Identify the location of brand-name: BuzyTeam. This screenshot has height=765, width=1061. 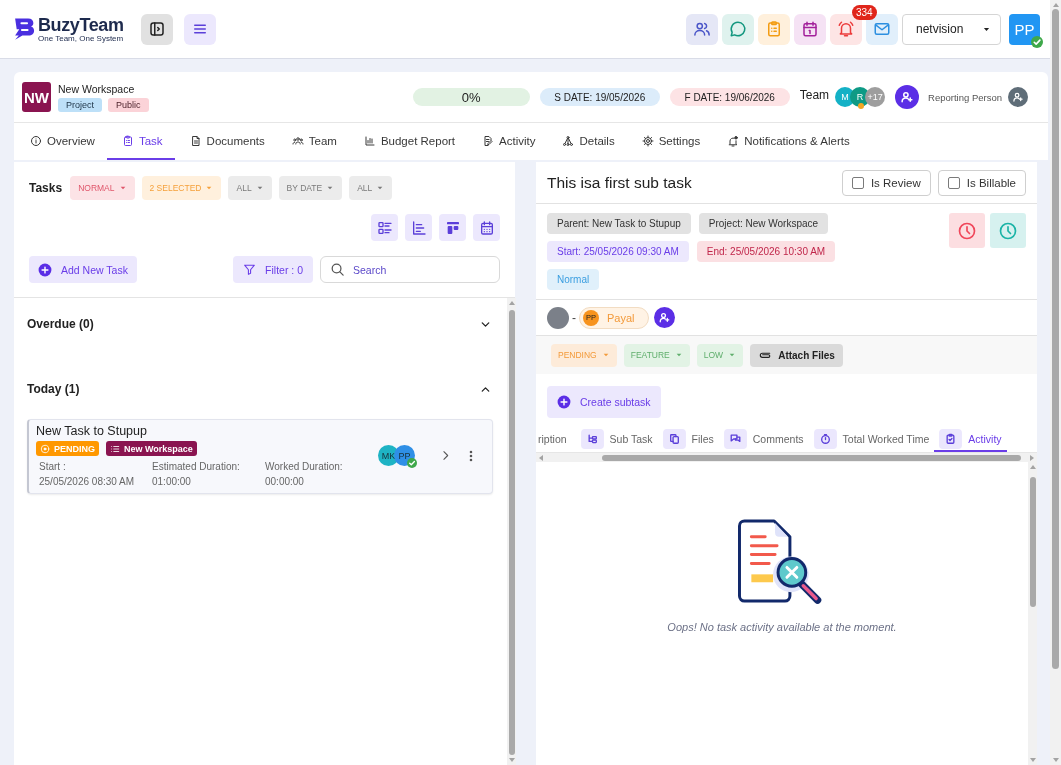
(81, 24).